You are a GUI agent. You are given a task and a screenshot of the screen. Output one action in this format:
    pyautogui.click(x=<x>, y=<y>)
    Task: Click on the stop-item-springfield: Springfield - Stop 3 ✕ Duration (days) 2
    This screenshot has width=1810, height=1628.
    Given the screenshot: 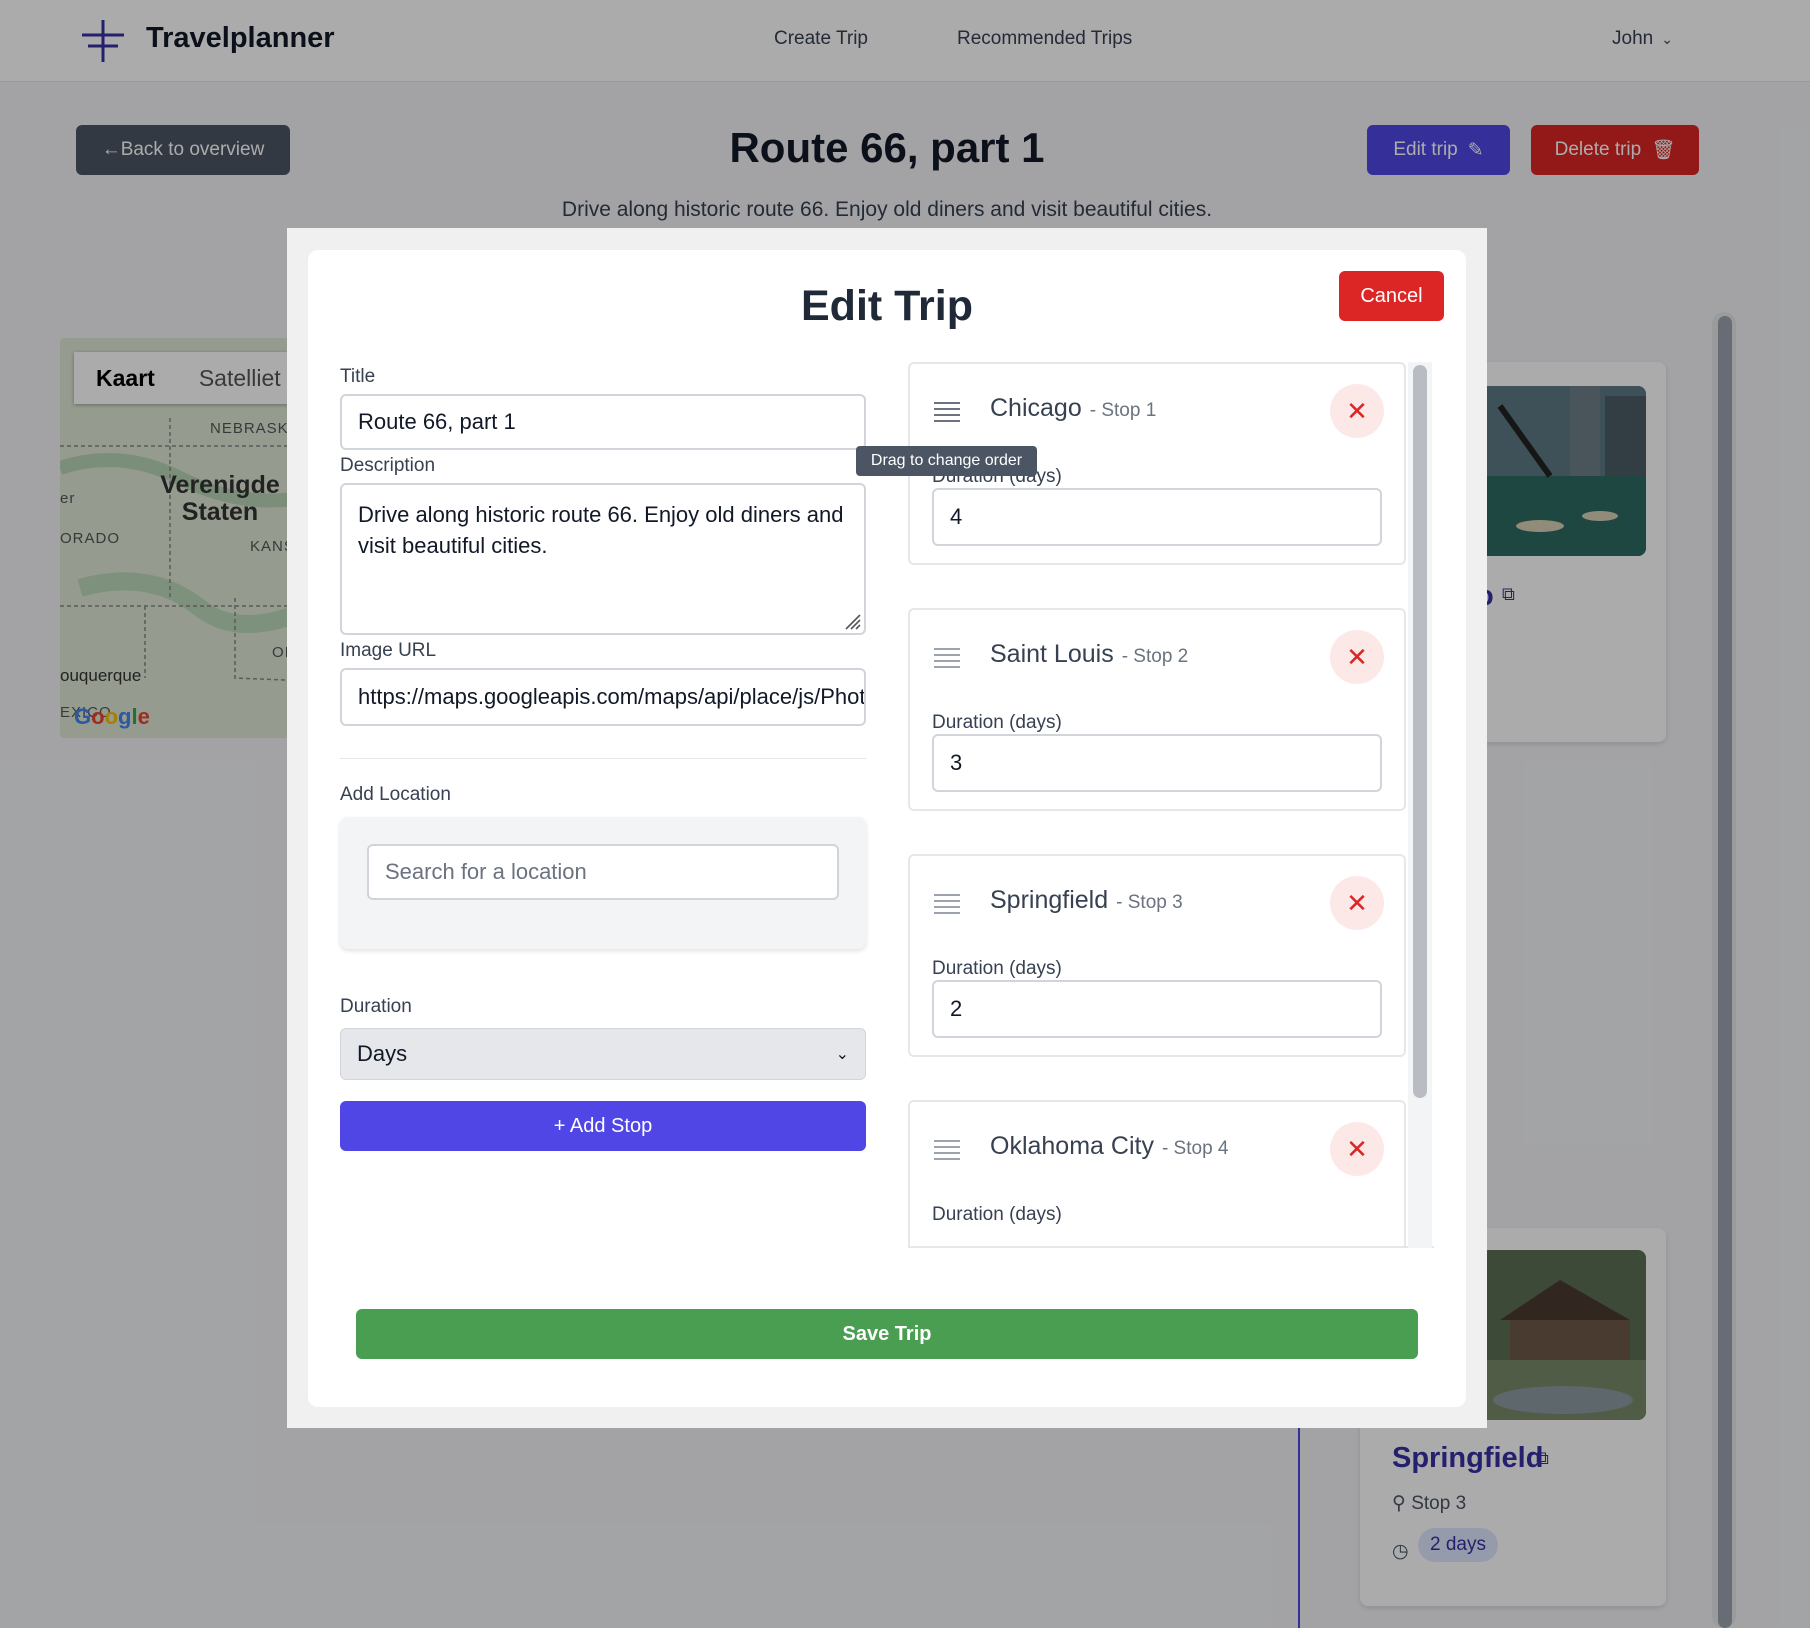 What is the action you would take?
    pyautogui.click(x=1157, y=955)
    